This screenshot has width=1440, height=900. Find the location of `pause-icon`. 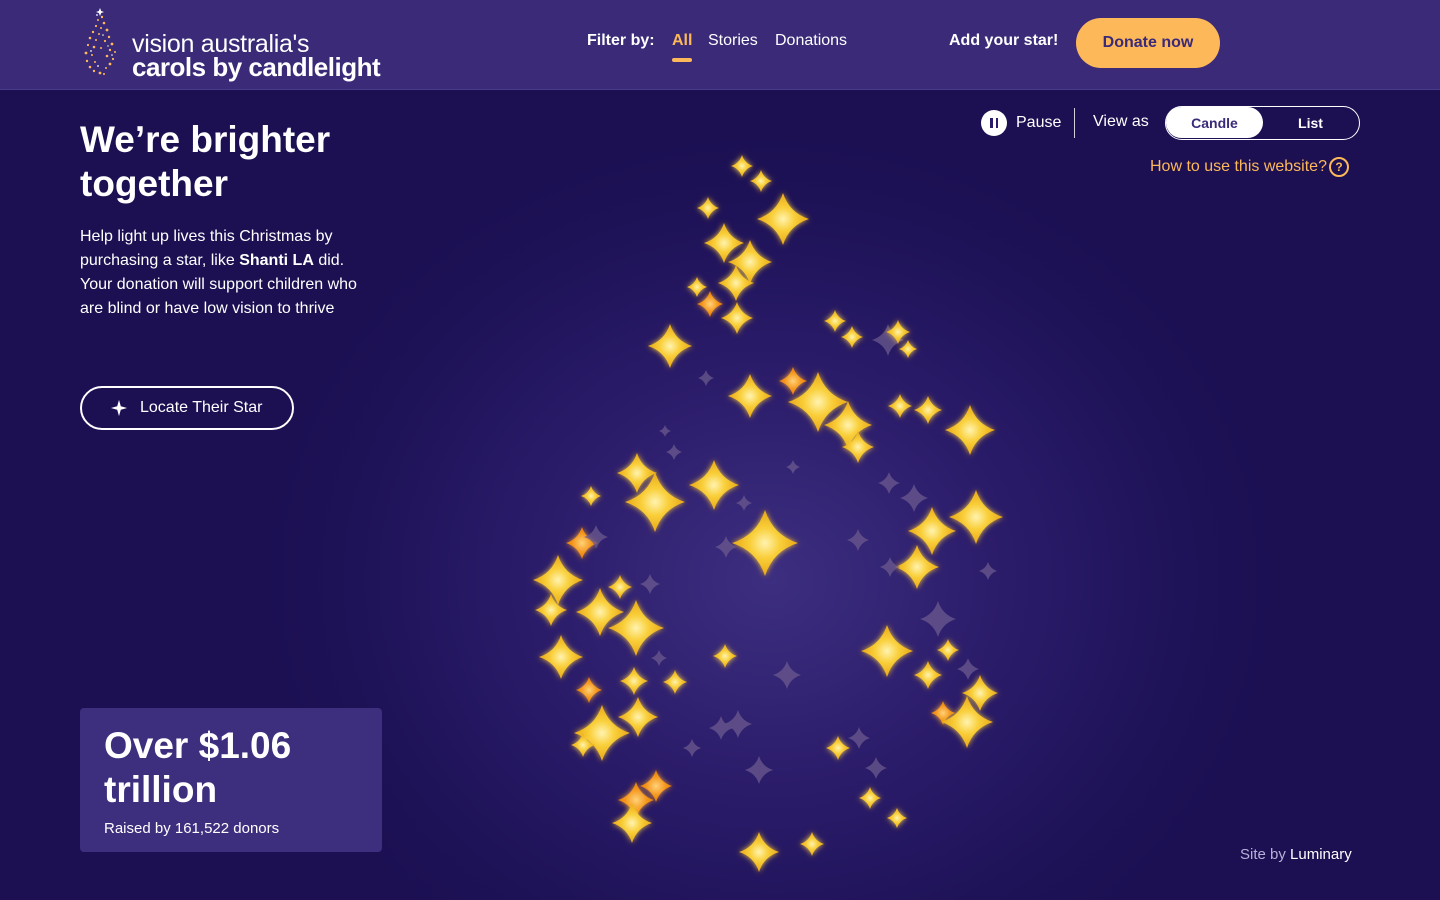

pause-icon is located at coordinates (994, 123).